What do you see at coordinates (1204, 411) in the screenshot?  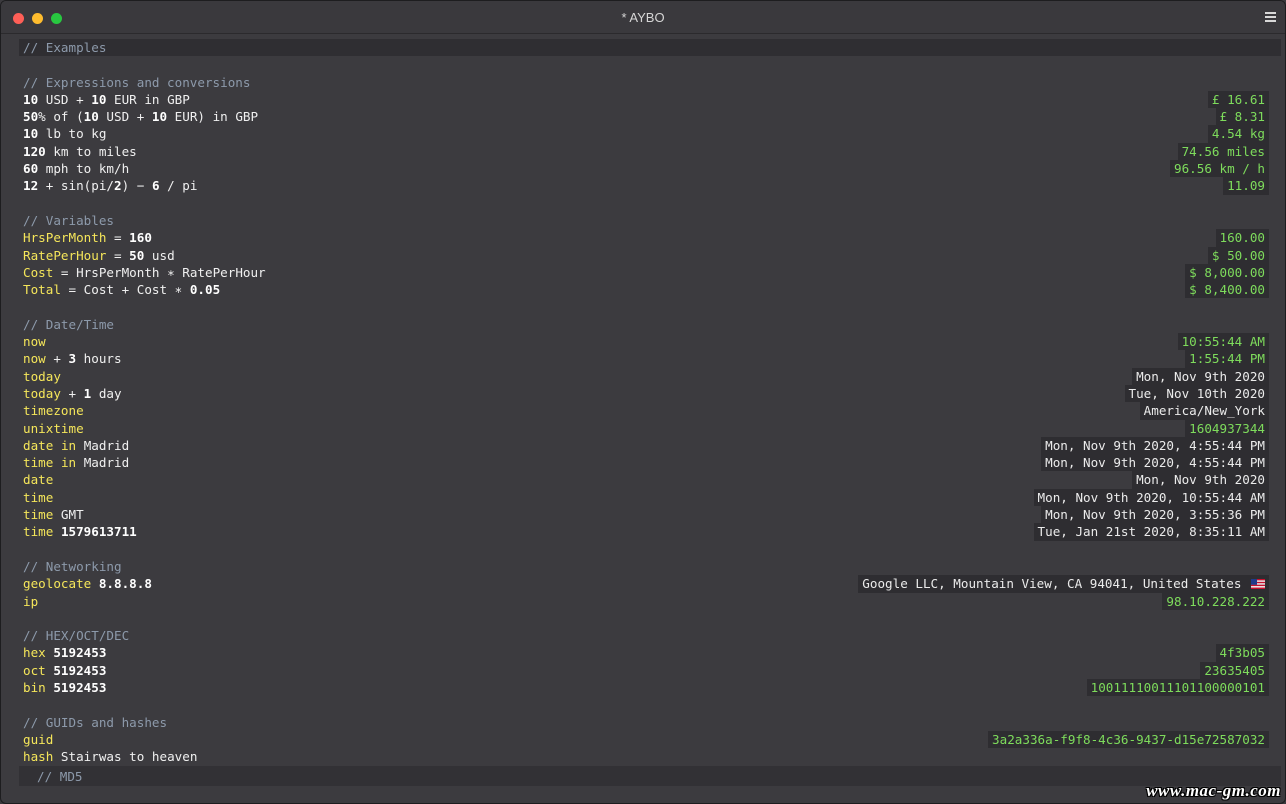 I see `result-text: America/New_York` at bounding box center [1204, 411].